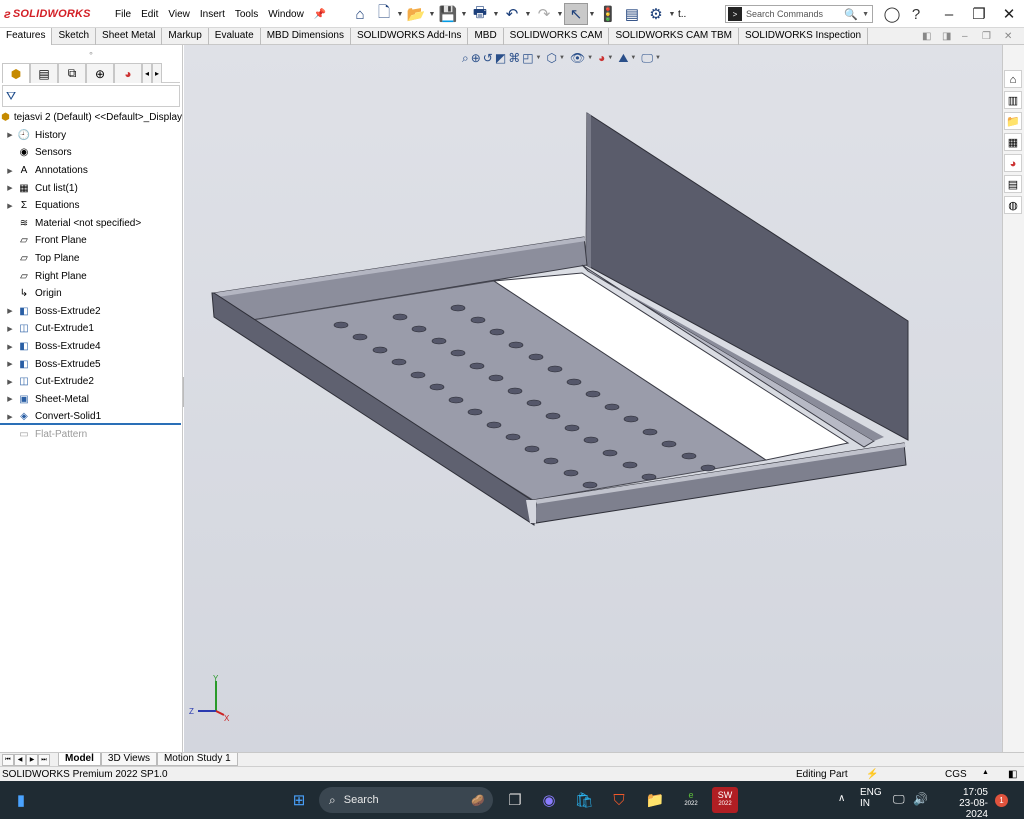 Image resolution: width=1024 pixels, height=820 pixels. I want to click on prev-tab-icon: ◀, so click(20, 759).